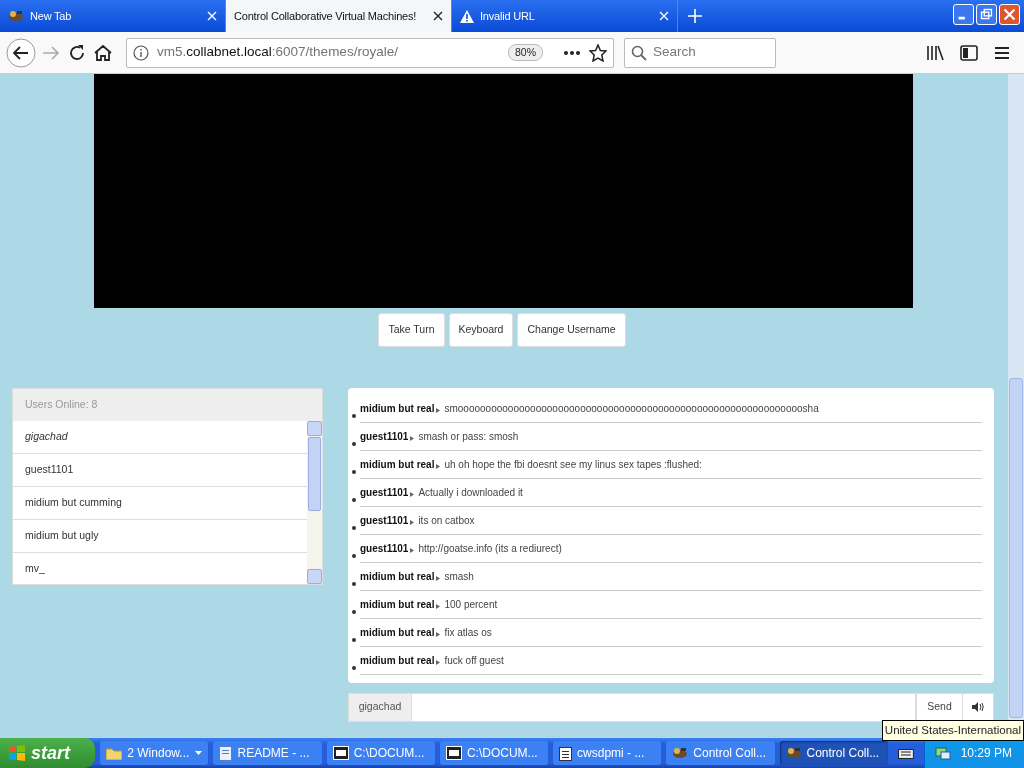 The width and height of the screenshot is (1024, 768). I want to click on notepad-icon, so click(566, 753).